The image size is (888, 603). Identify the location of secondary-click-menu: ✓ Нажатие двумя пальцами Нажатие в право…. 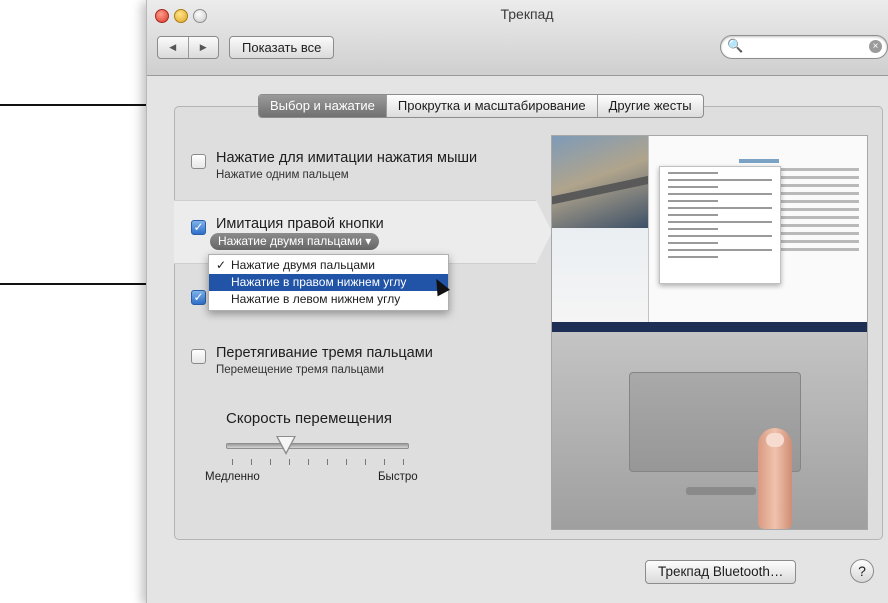
(328, 282).